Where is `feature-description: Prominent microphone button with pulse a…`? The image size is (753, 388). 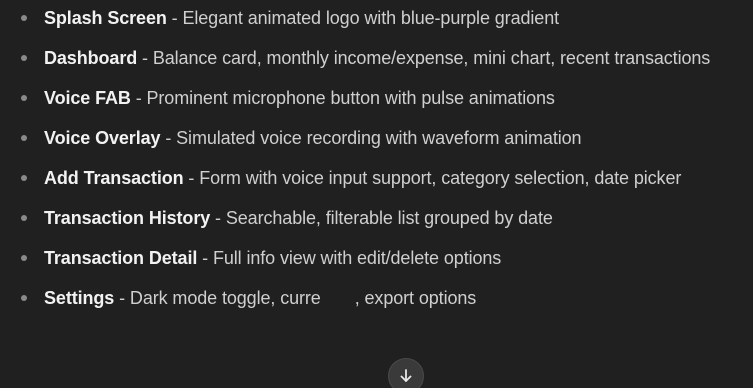
feature-description: Prominent microphone button with pulse a… is located at coordinates (350, 98).